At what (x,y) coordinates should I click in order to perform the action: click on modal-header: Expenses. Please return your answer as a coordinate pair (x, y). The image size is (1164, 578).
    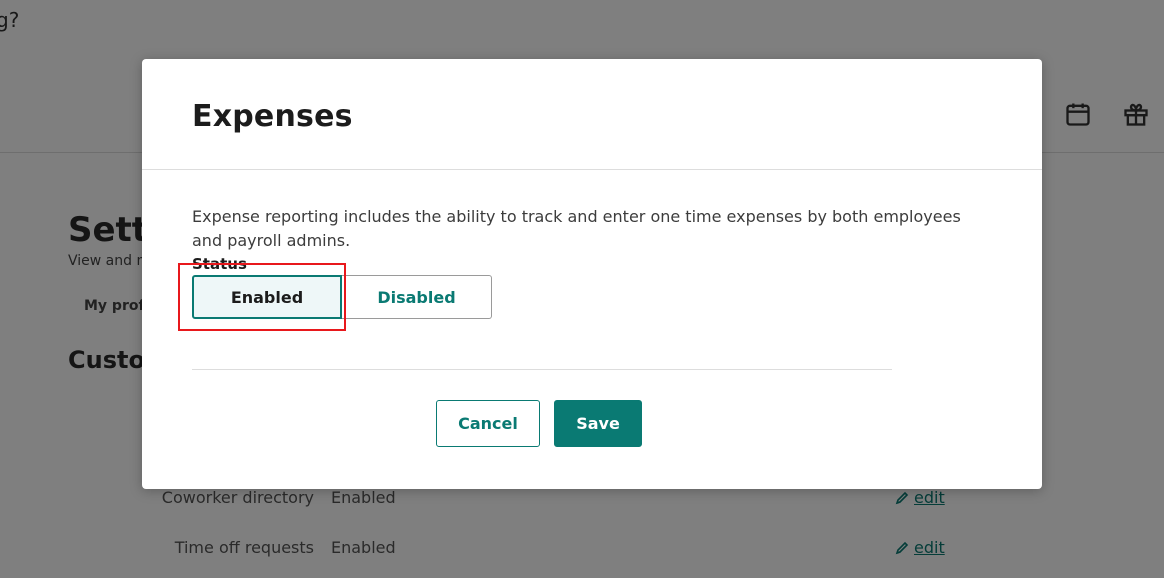
    Looking at the image, I should click on (592, 114).